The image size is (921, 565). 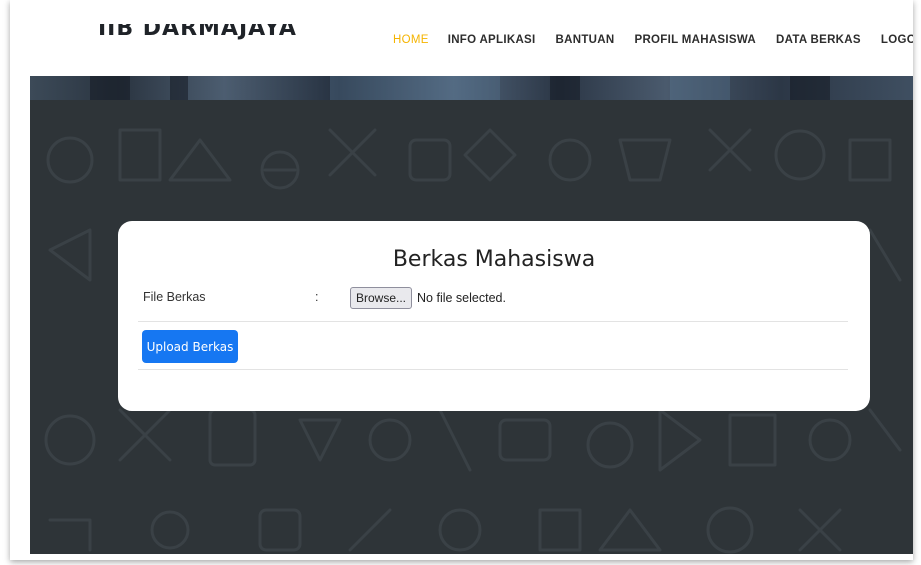 I want to click on row-divider, so click(x=493, y=321).